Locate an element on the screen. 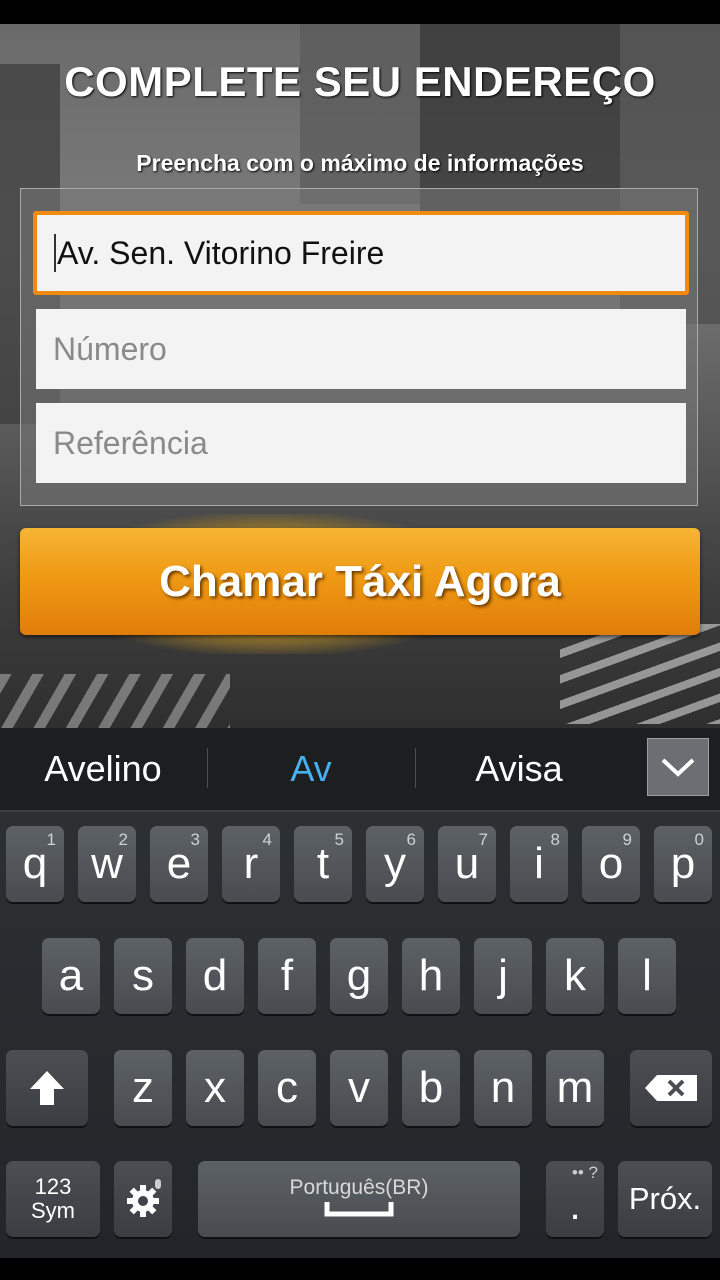 The image size is (720, 1280). shift-arrow-icon is located at coordinates (47, 1088).